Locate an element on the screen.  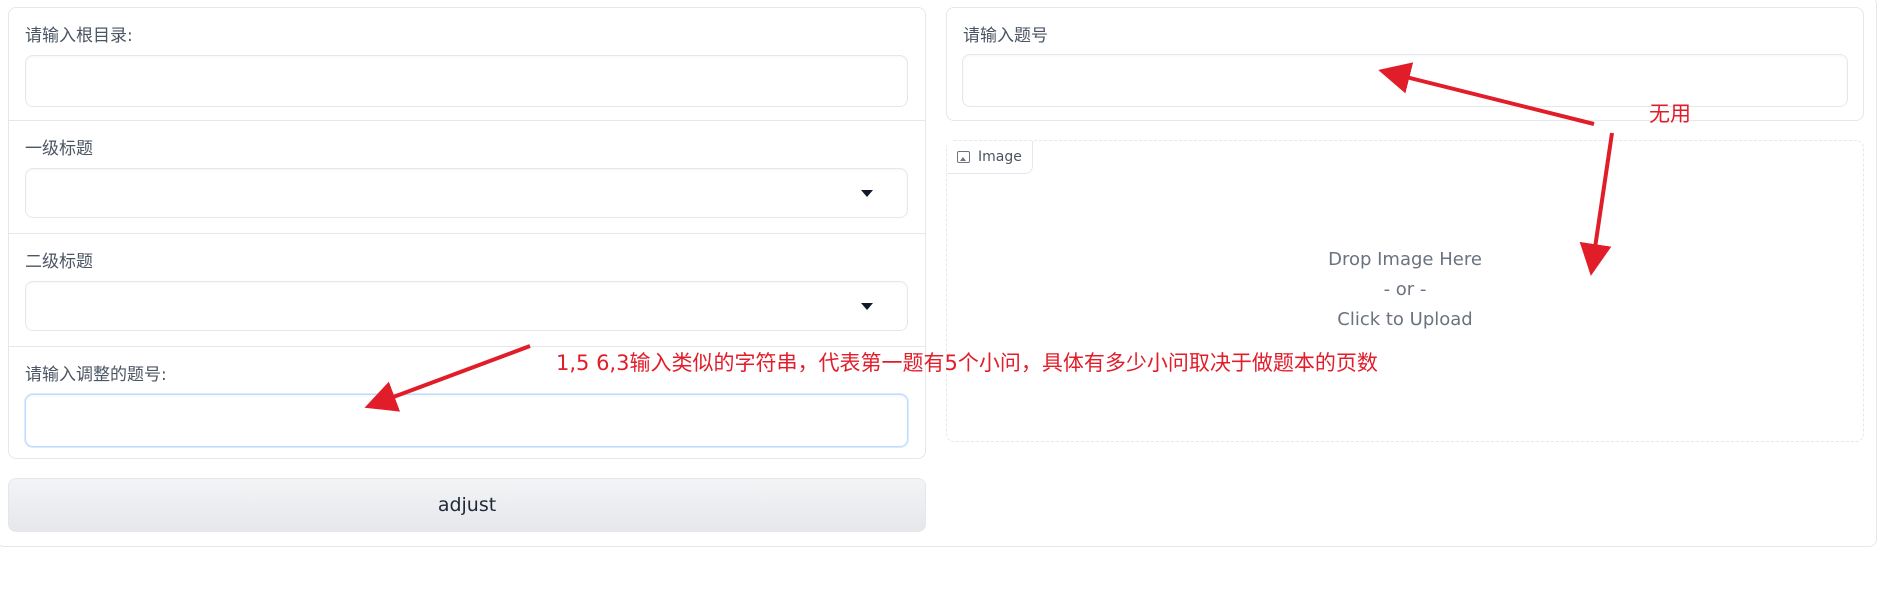
level1-dropdown is located at coordinates (466, 193).